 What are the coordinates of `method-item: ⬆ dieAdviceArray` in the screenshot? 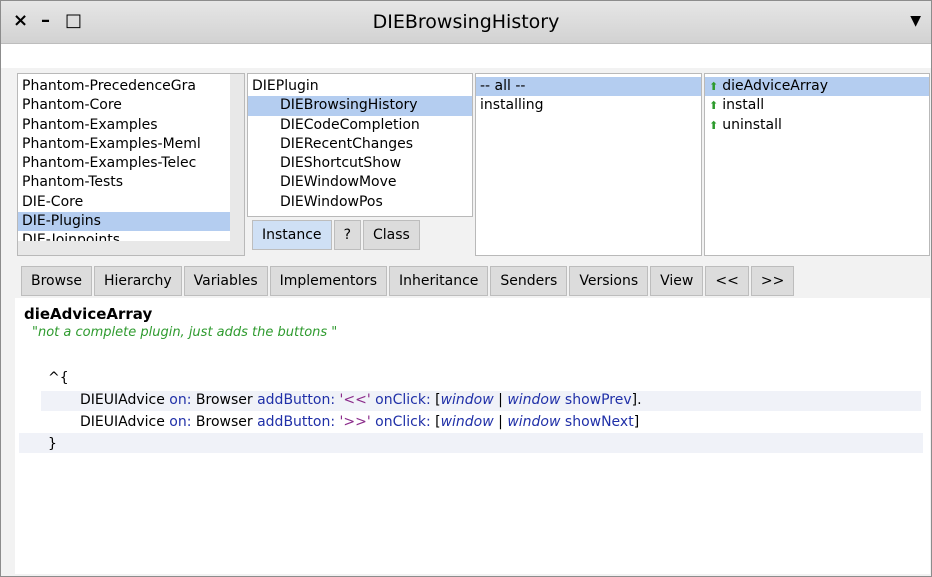 It's located at (817, 87).